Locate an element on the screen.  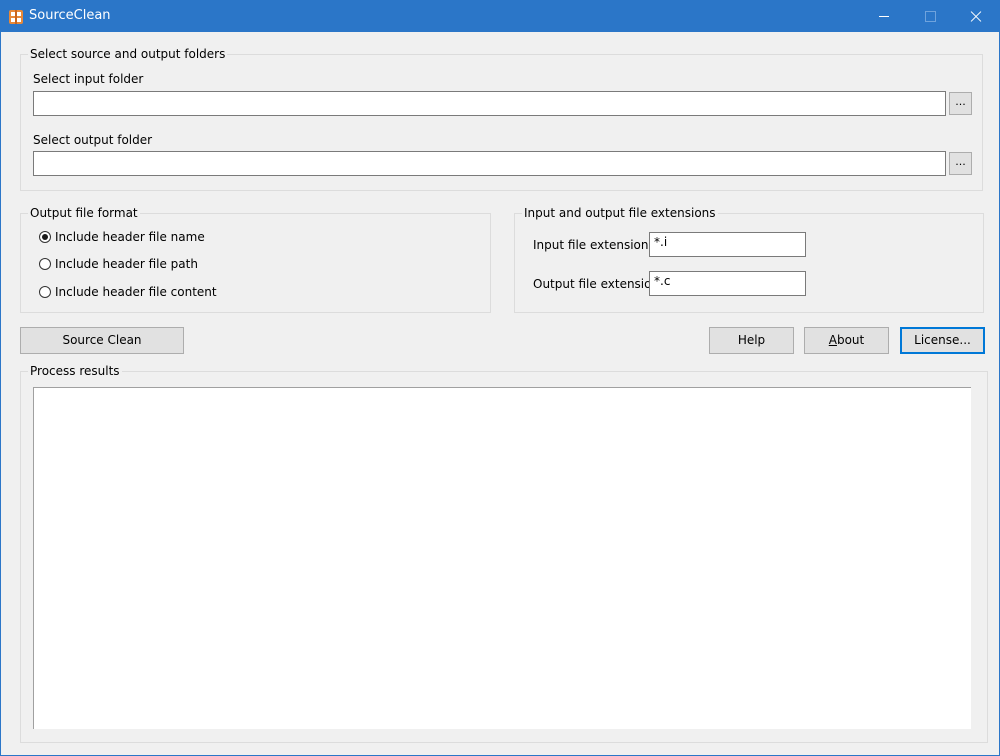
input-extension-field: *.i is located at coordinates (727, 244).